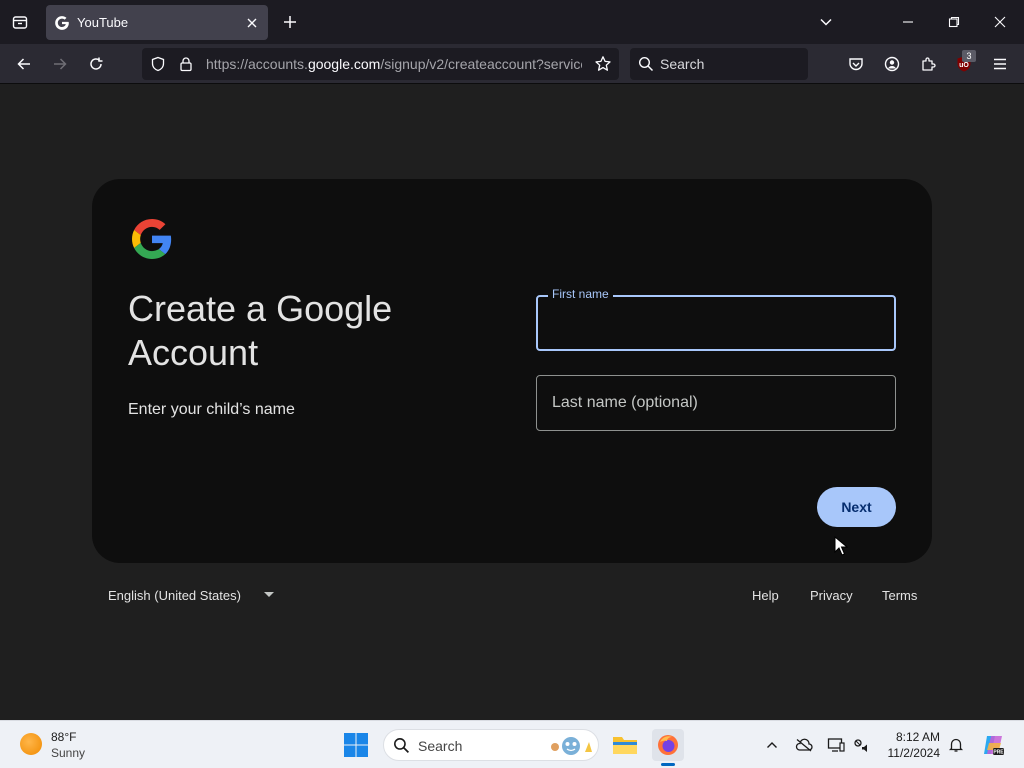 The height and width of the screenshot is (768, 1024). What do you see at coordinates (20, 22) in the screenshot?
I see `tab-list-icon` at bounding box center [20, 22].